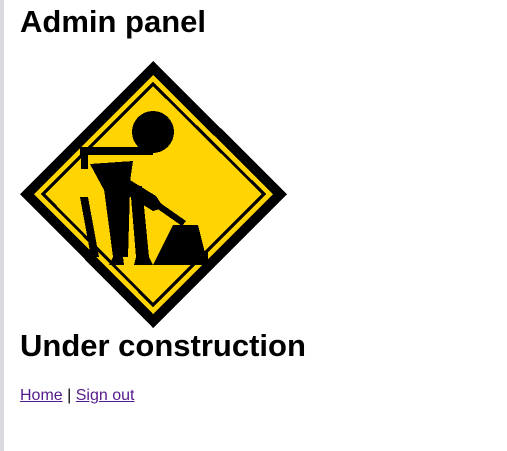 Image resolution: width=507 pixels, height=451 pixels. Describe the element at coordinates (113, 21) in the screenshot. I see `page-title: Admin panel` at that location.